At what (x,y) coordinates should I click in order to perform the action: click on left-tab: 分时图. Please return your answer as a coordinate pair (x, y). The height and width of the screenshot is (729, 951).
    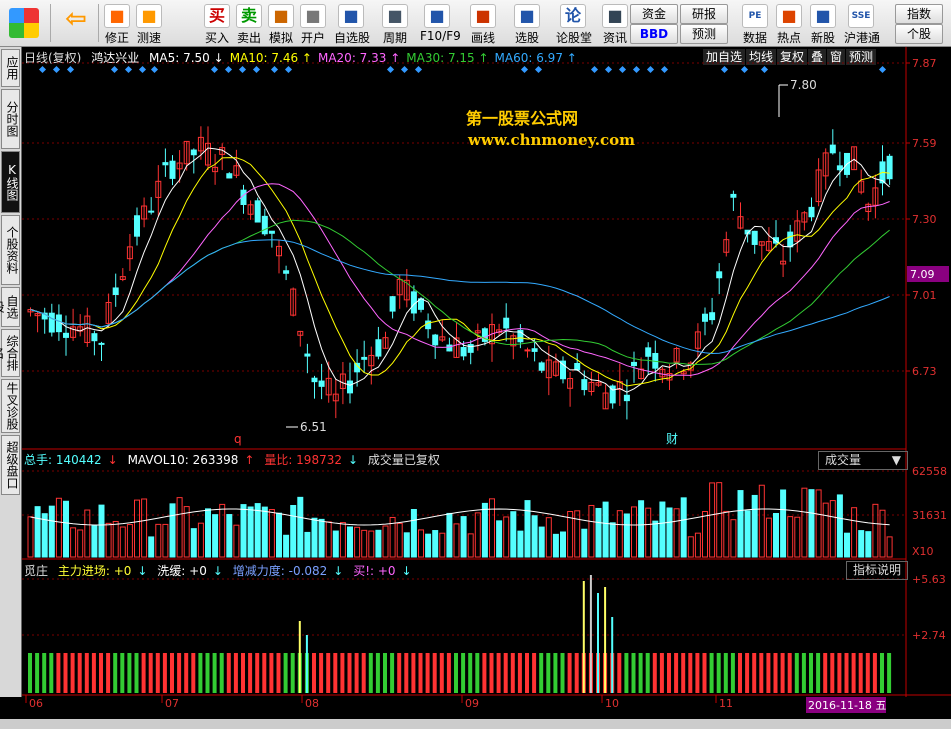
    Looking at the image, I should click on (10, 119).